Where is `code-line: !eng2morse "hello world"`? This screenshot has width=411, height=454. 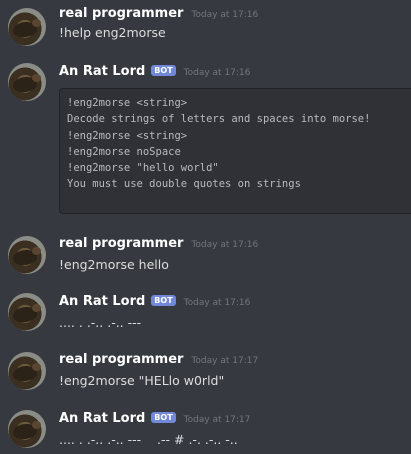 code-line: !eng2morse "hello world" is located at coordinates (143, 168).